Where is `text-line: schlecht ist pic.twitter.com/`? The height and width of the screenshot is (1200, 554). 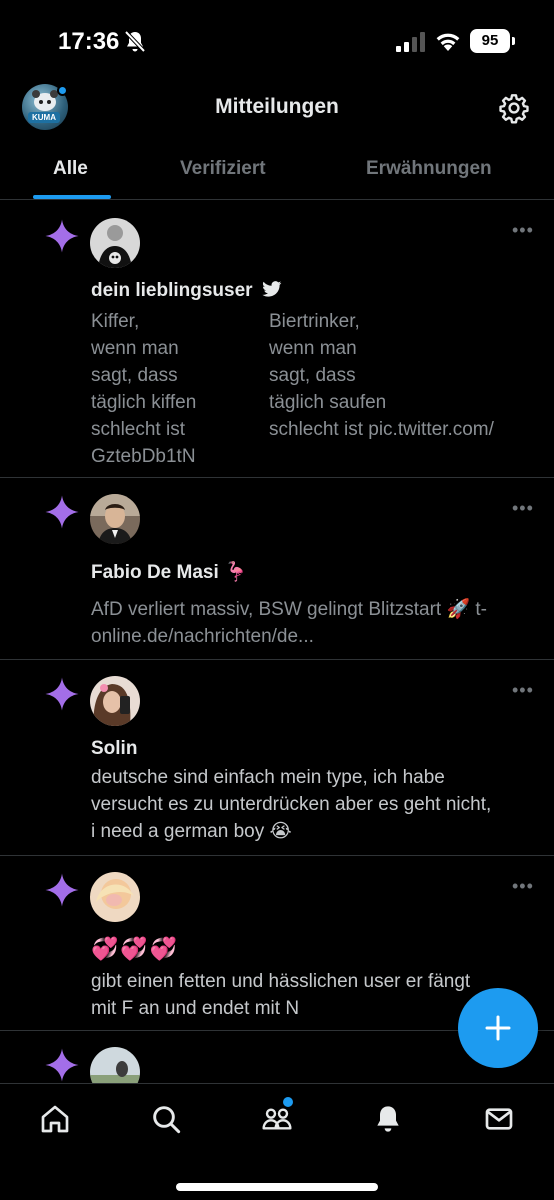 text-line: schlecht ist pic.twitter.com/ is located at coordinates (381, 429).